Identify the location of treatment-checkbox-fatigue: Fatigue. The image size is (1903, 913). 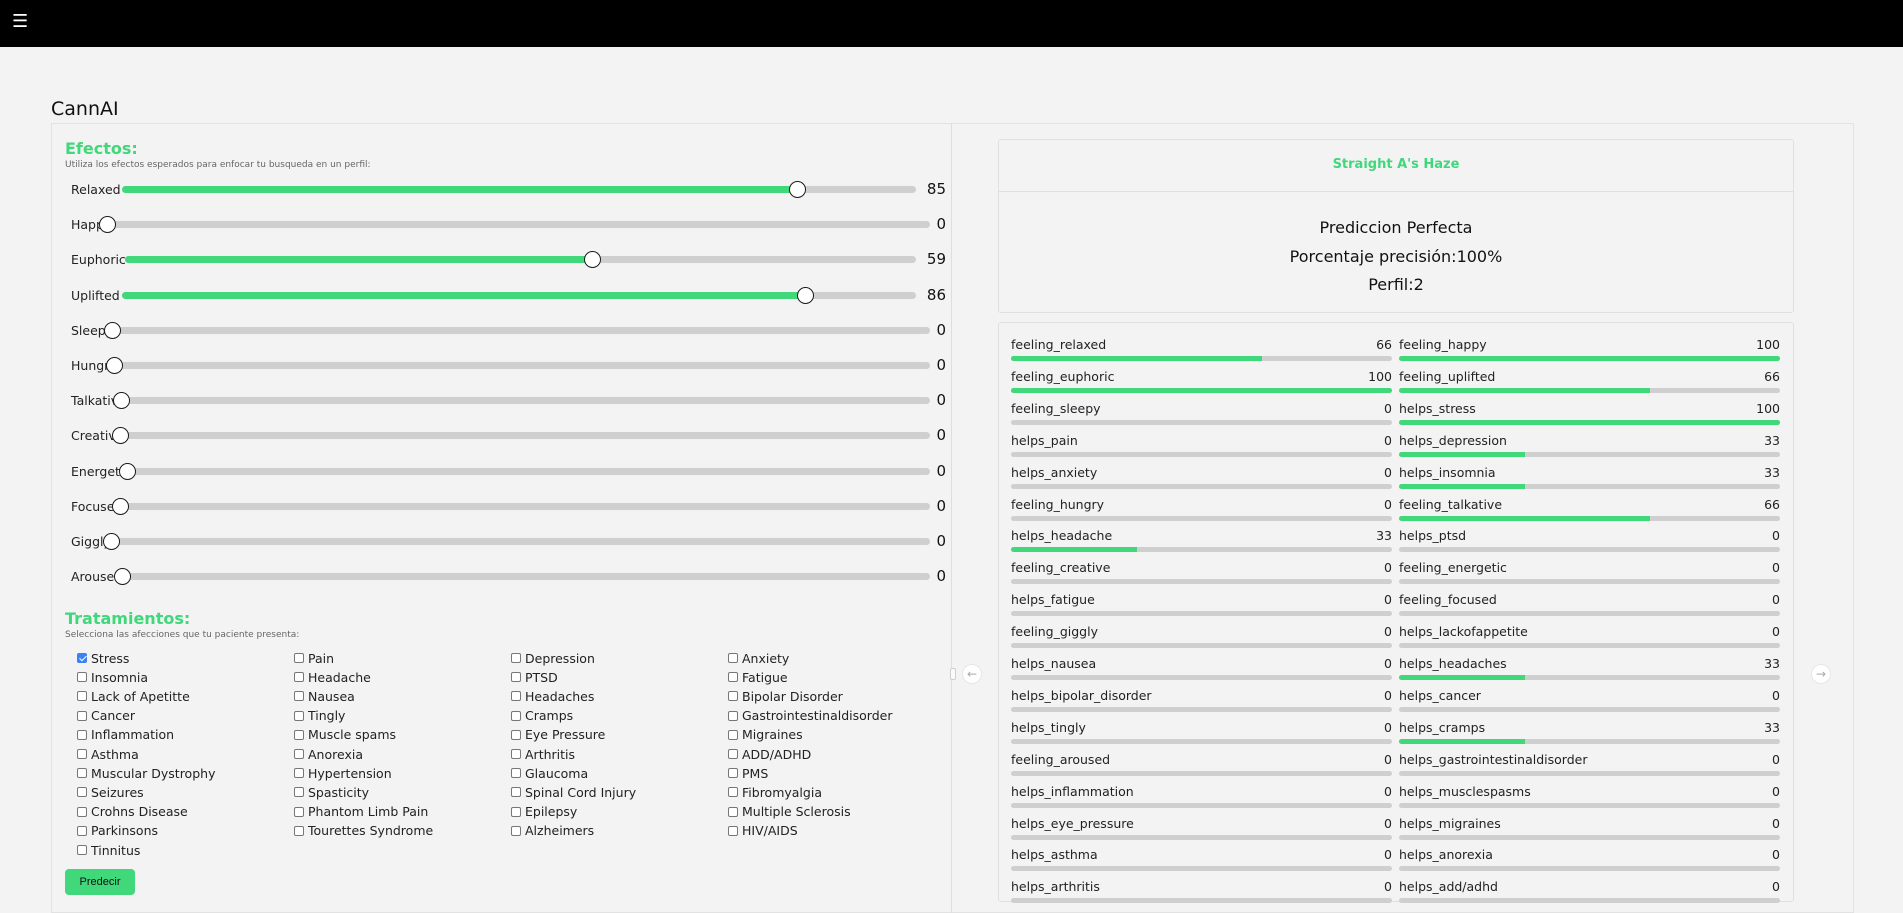
(758, 677).